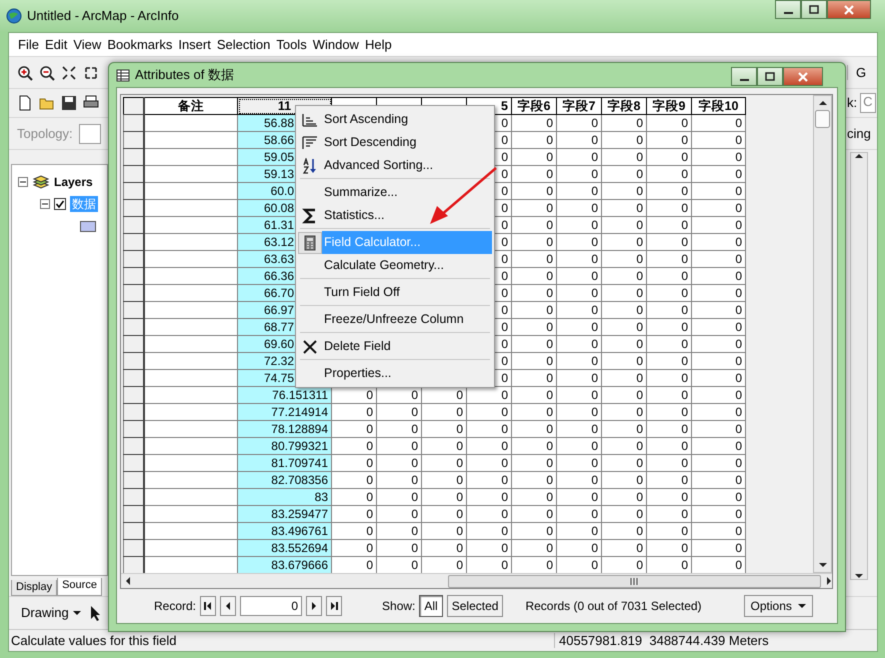 The image size is (885, 658). I want to click on menu-item: Freeze/Unfreeze Column, so click(395, 319).